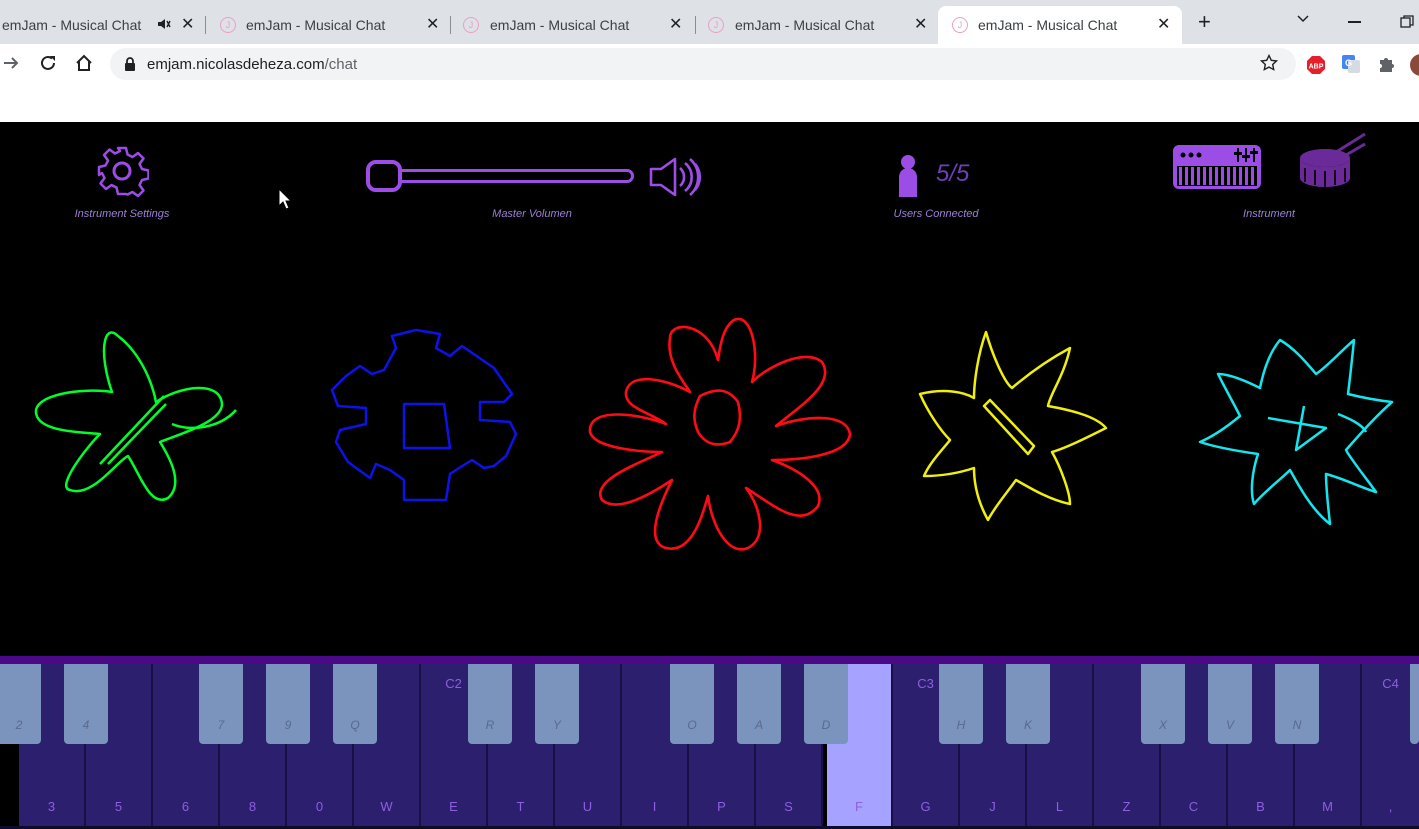  What do you see at coordinates (908, 176) in the screenshot?
I see `user-icon` at bounding box center [908, 176].